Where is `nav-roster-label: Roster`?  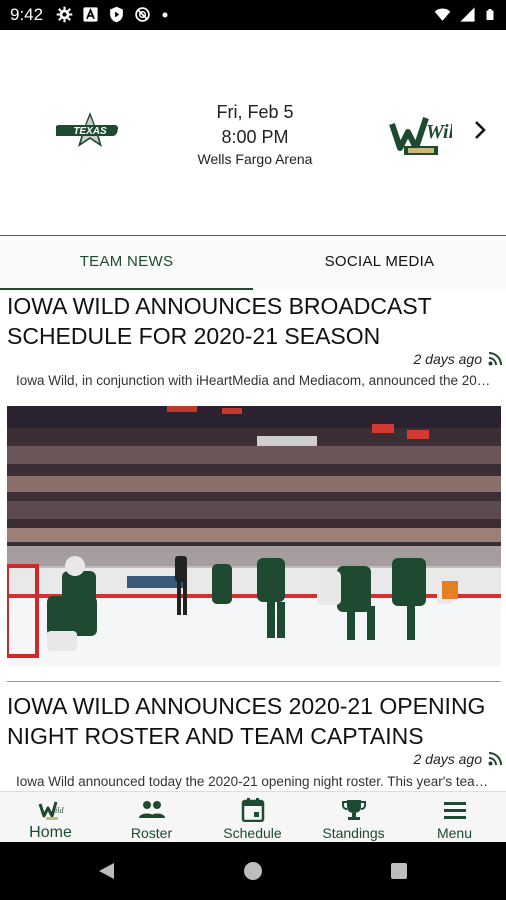 nav-roster-label: Roster is located at coordinates (151, 833).